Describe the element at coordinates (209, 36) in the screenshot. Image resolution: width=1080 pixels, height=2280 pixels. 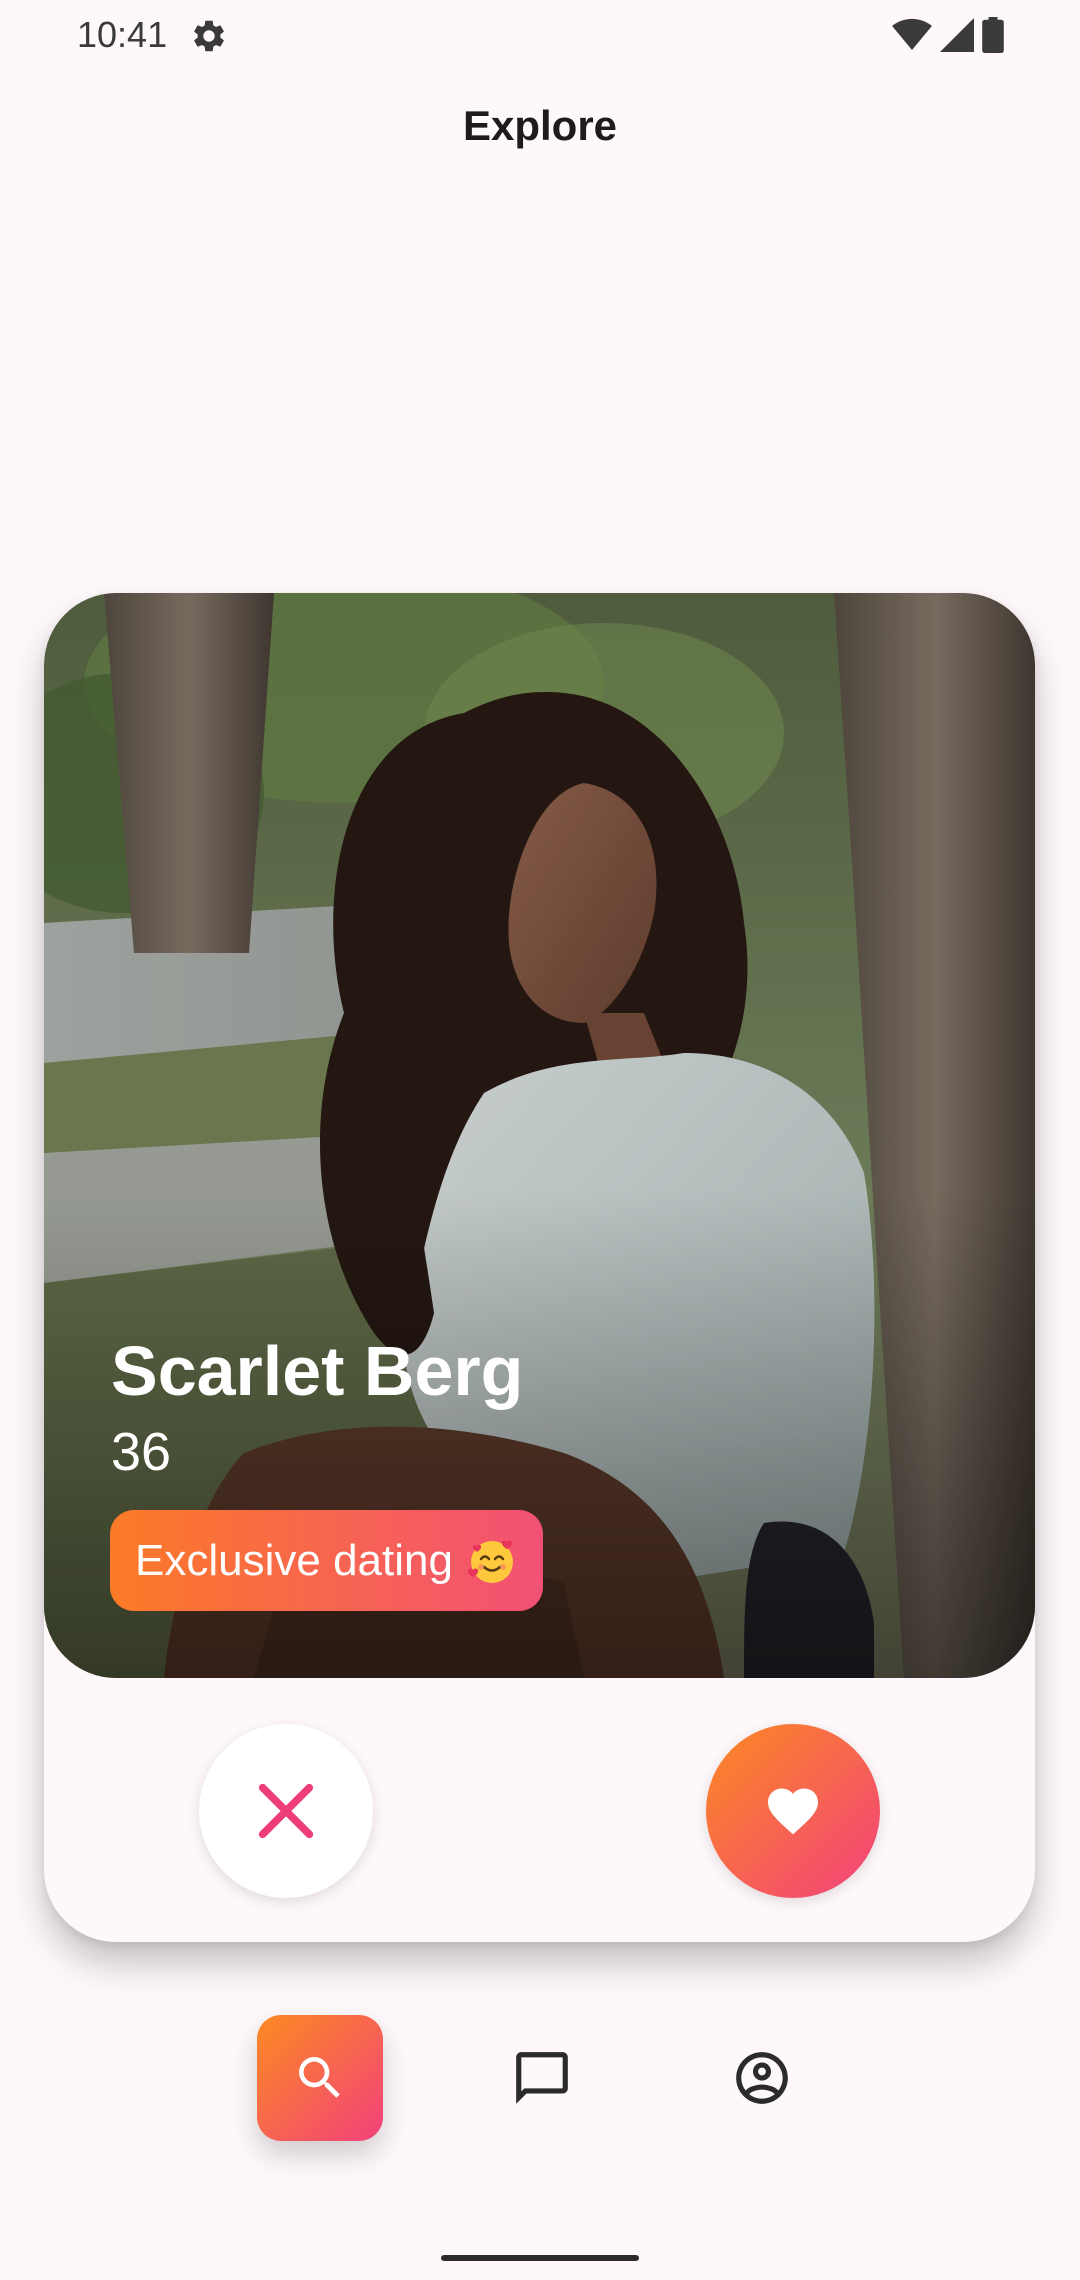
I see `settings-icon` at that location.